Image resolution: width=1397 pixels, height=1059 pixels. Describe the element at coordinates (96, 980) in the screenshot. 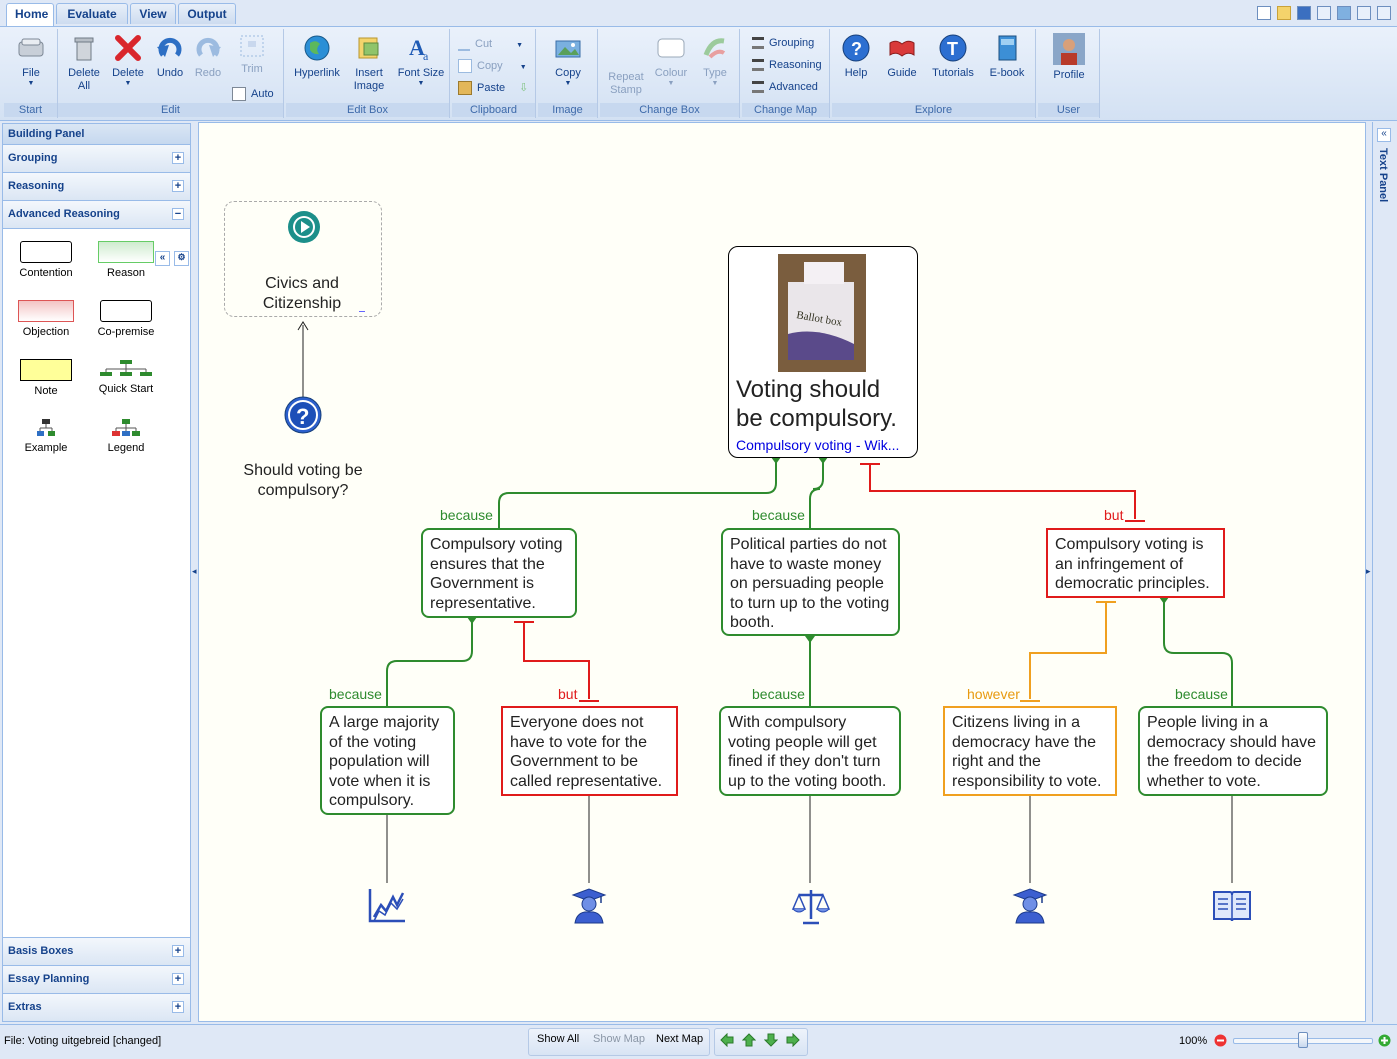

I see `section-essay-planning: Essay Planning +` at that location.